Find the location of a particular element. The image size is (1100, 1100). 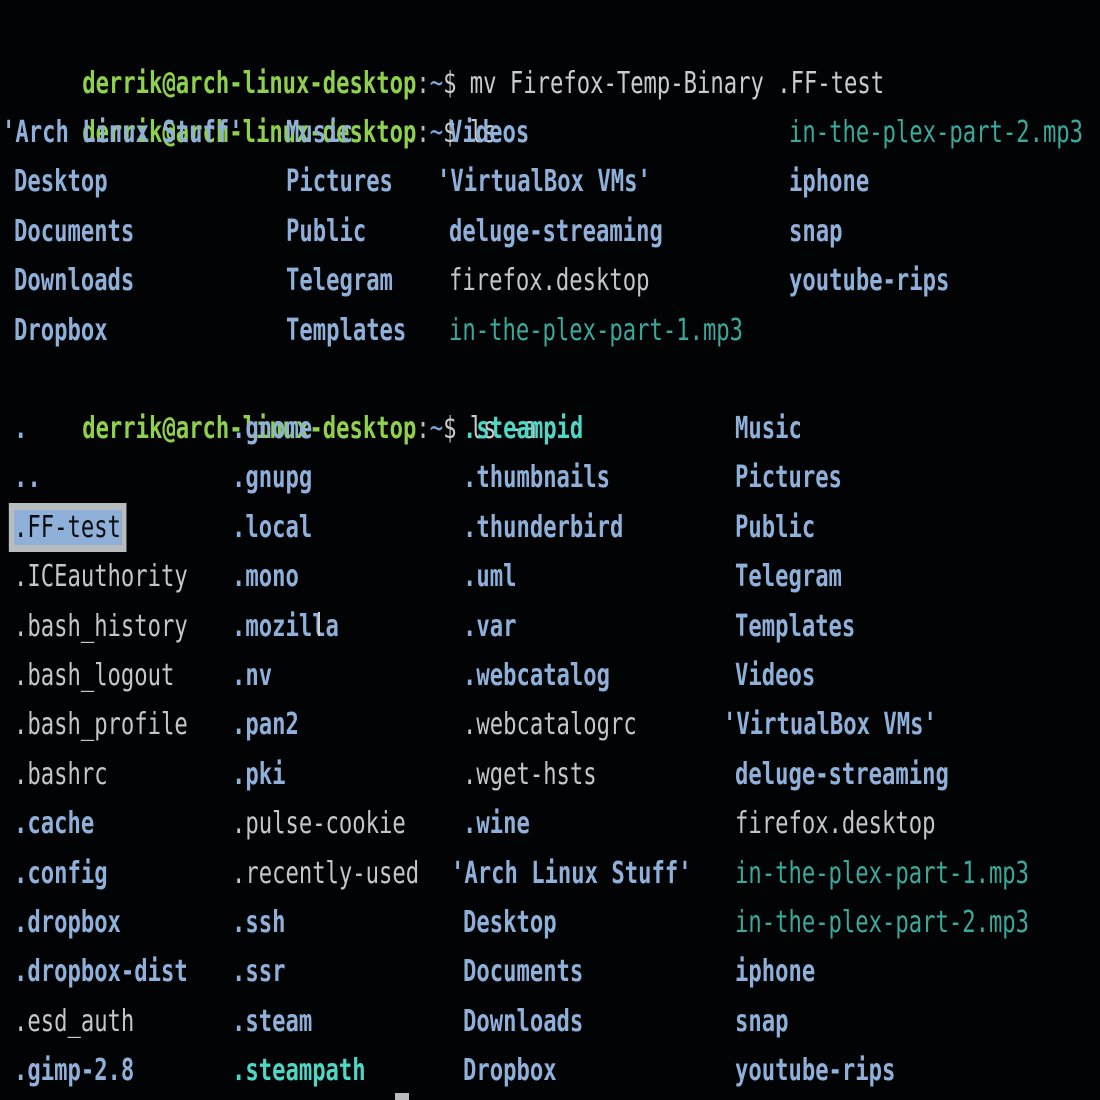

directory-entry: .webcatalog is located at coordinates (536, 675).